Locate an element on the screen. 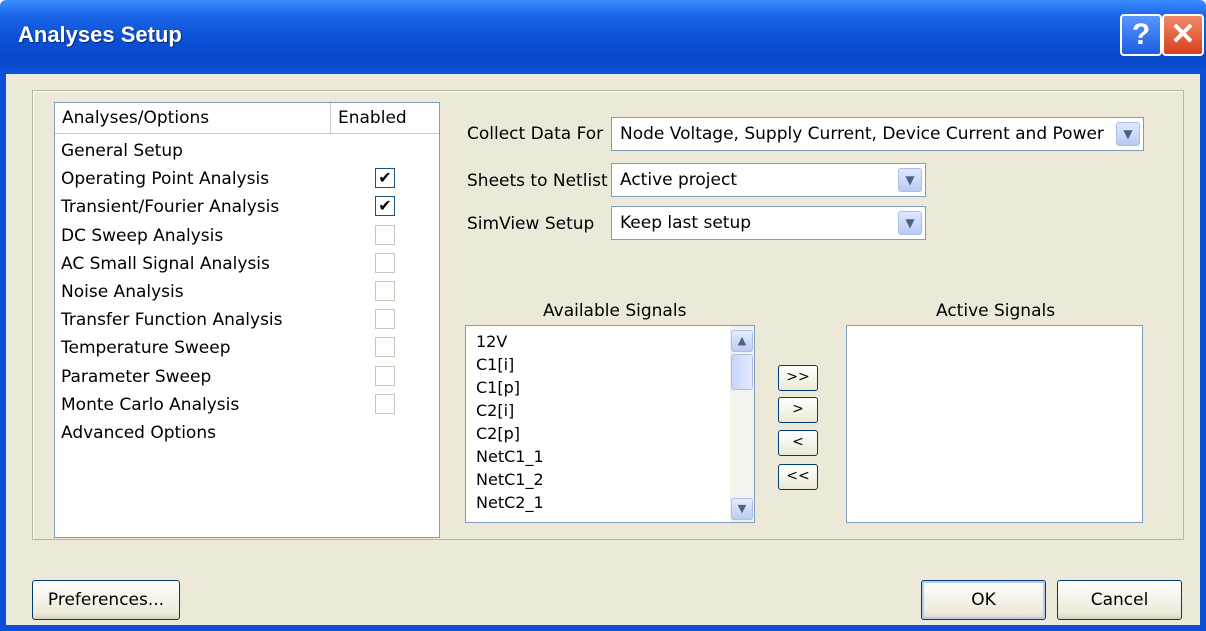  simview-setup-select: Keep last setup ▼ is located at coordinates (768, 223).